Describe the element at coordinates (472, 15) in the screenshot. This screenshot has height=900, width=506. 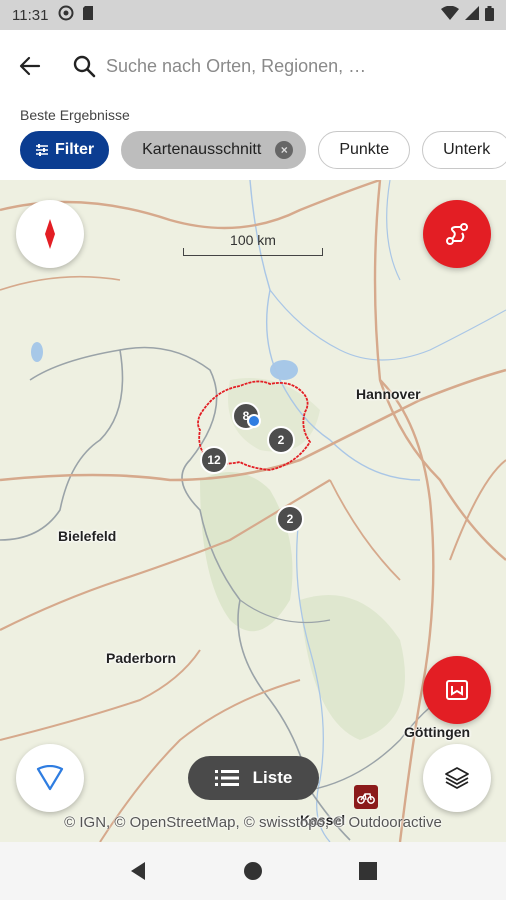
I see `signal-icon` at that location.